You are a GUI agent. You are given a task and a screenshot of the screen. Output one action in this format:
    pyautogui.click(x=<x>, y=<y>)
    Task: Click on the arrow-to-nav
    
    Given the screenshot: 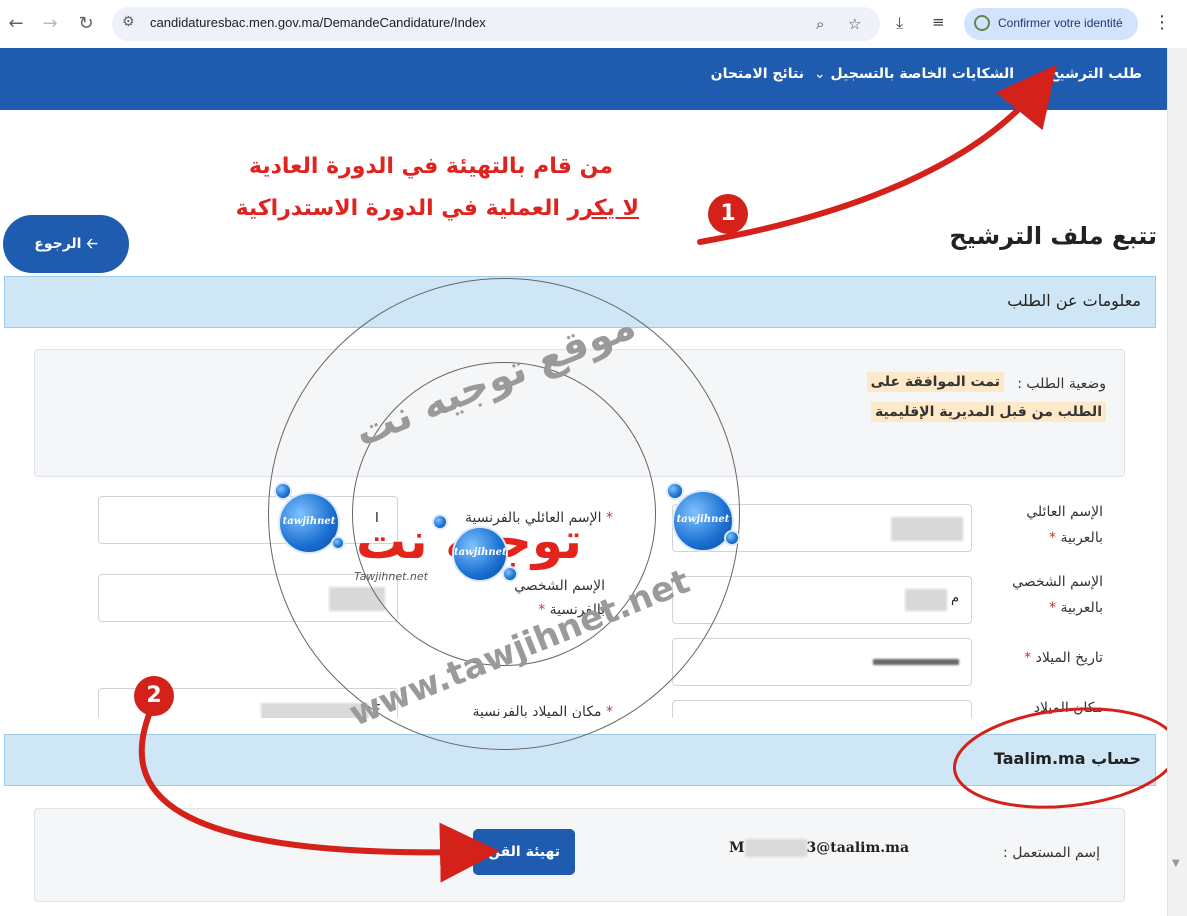 What is the action you would take?
    pyautogui.click(x=877, y=154)
    